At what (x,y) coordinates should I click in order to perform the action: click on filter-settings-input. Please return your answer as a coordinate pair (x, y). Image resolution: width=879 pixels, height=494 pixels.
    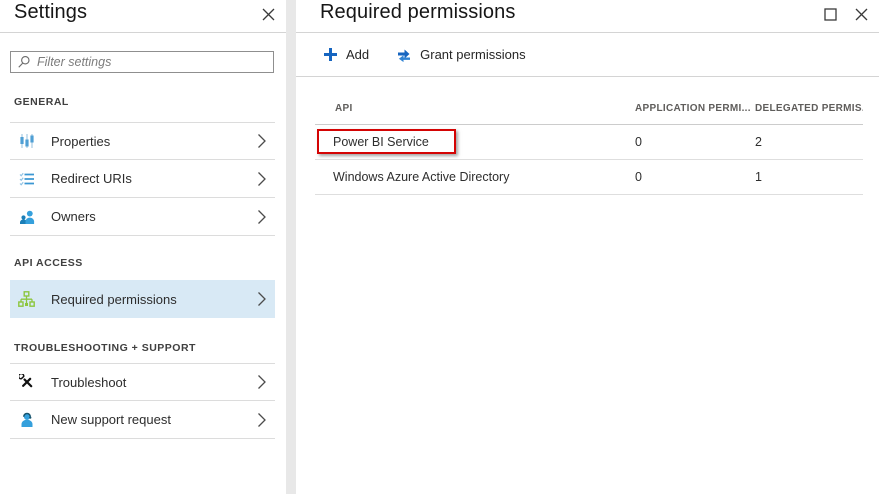
    Looking at the image, I should click on (152, 62).